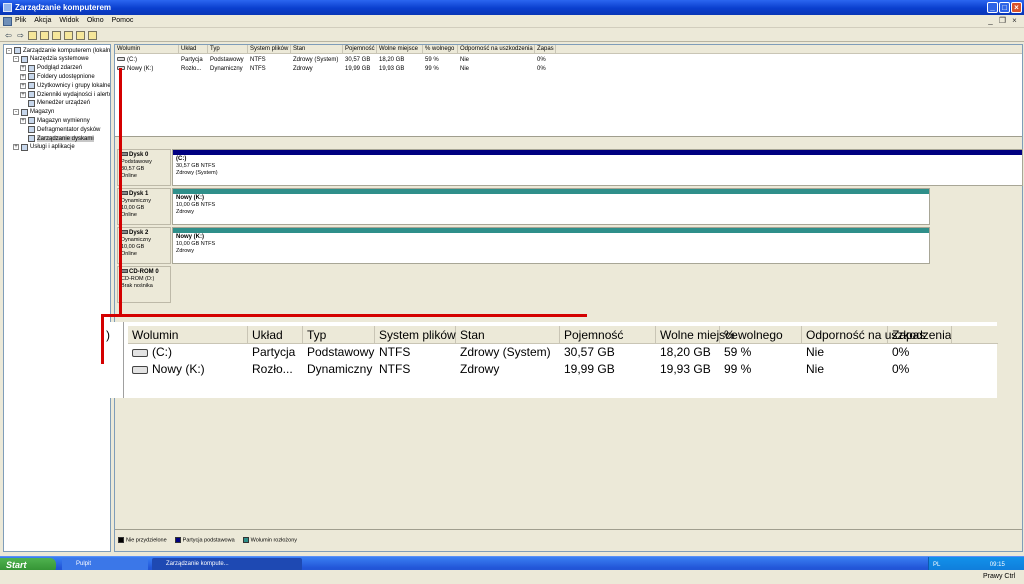 This screenshot has width=1024, height=584. What do you see at coordinates (992, 7) in the screenshot?
I see `minimize-button: _` at bounding box center [992, 7].